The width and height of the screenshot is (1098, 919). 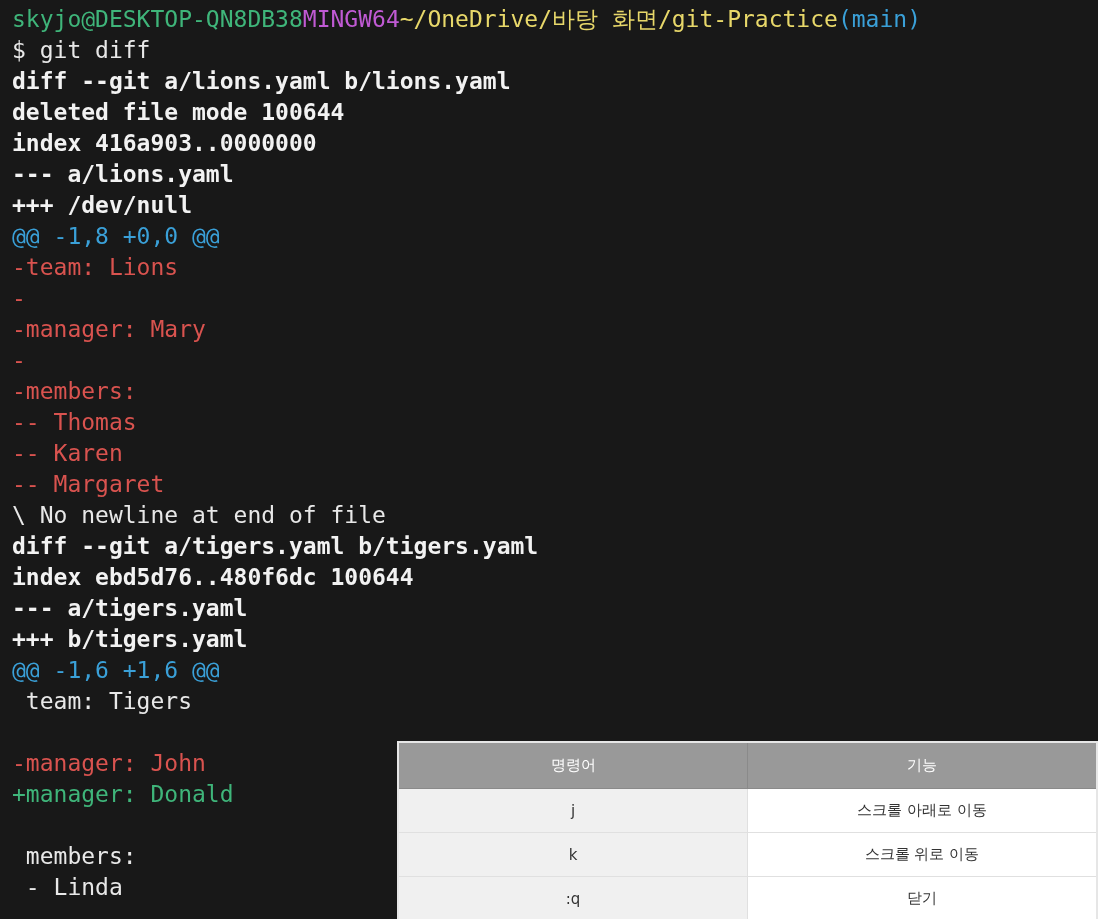 I want to click on terminal-line: -members:, so click(x=74, y=391).